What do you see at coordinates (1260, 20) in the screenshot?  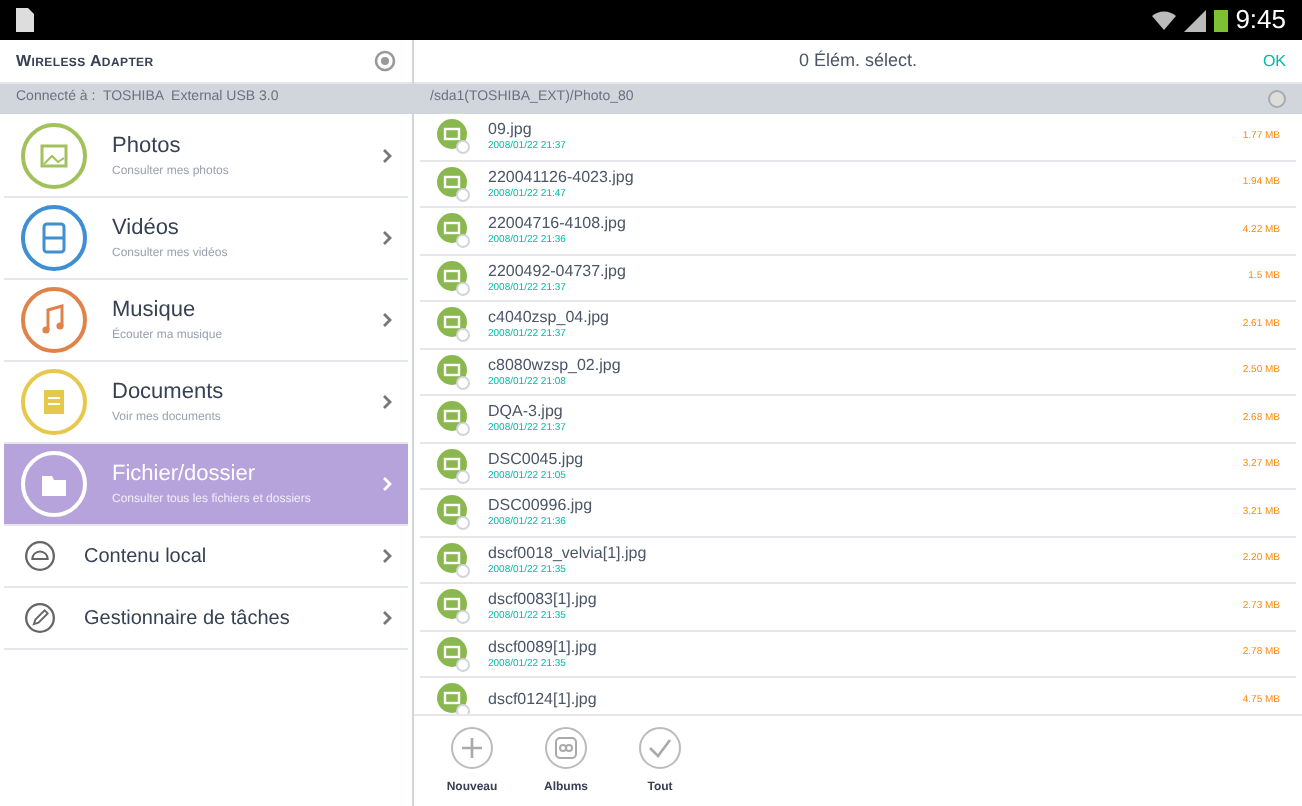 I see `clock-time: 9:45` at bounding box center [1260, 20].